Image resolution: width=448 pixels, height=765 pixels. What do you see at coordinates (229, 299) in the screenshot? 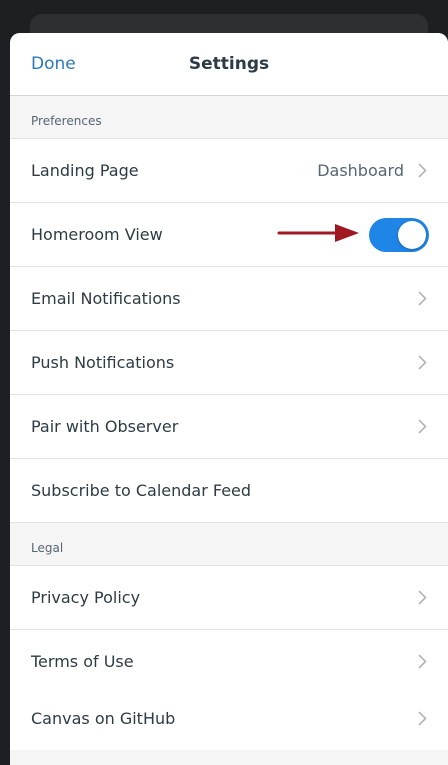
I see `row-email-notifications: Email Notifications` at bounding box center [229, 299].